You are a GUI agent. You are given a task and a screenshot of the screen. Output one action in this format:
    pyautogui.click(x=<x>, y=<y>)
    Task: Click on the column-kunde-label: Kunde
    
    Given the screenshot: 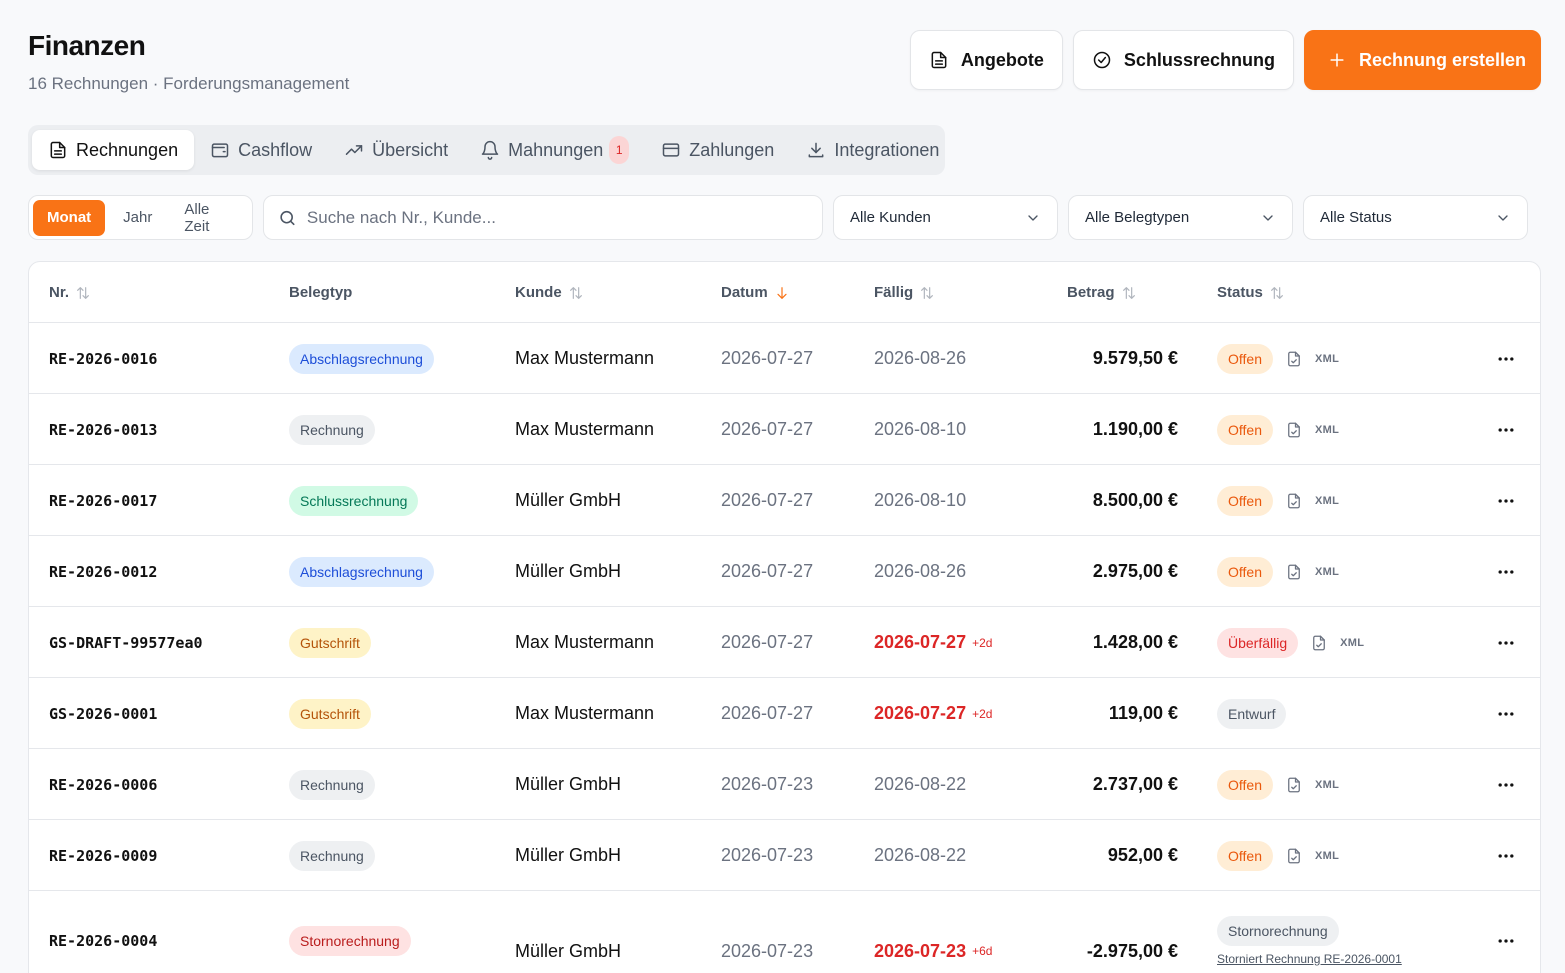 What is the action you would take?
    pyautogui.click(x=538, y=292)
    